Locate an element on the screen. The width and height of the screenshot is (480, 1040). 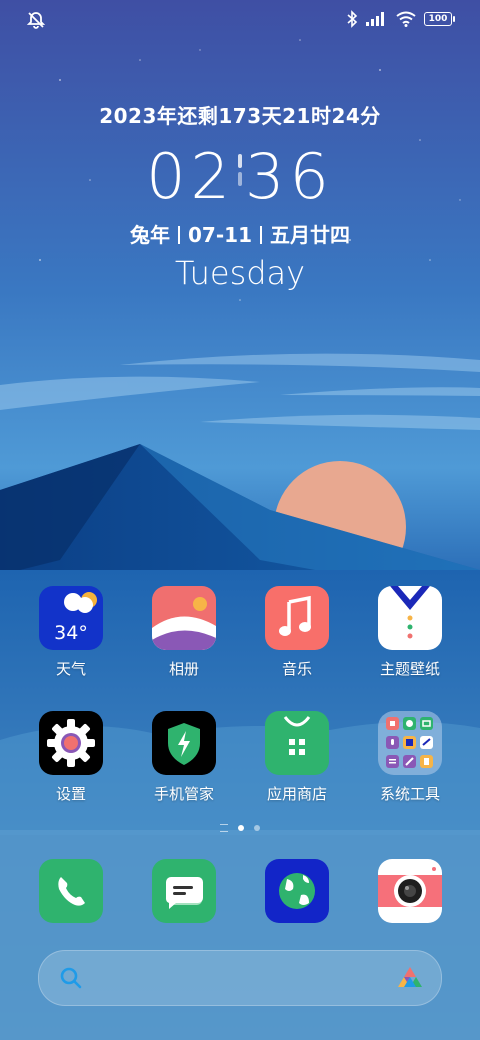
app-theme: 主题壁纸 is located at coordinates (410, 632).